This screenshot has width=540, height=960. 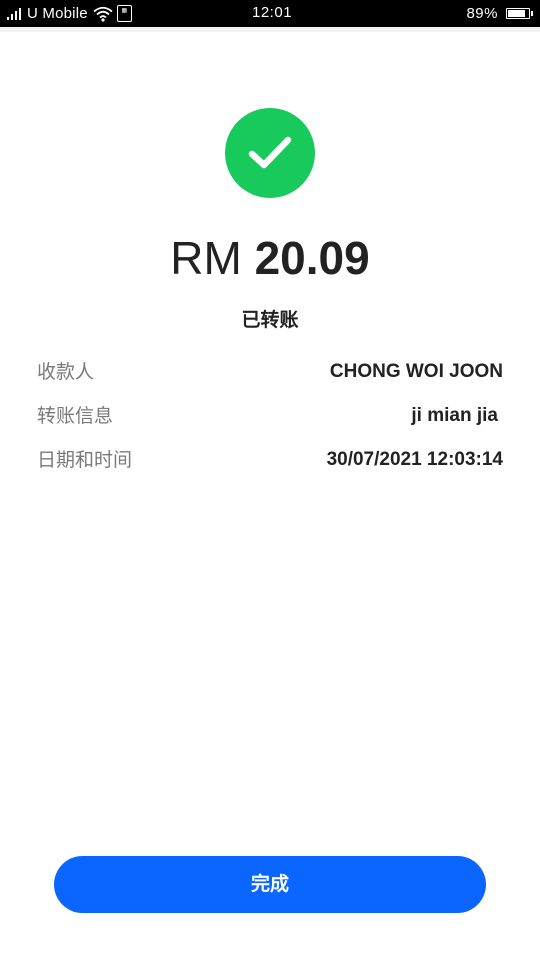 What do you see at coordinates (532, 13) in the screenshot?
I see `battery-nub` at bounding box center [532, 13].